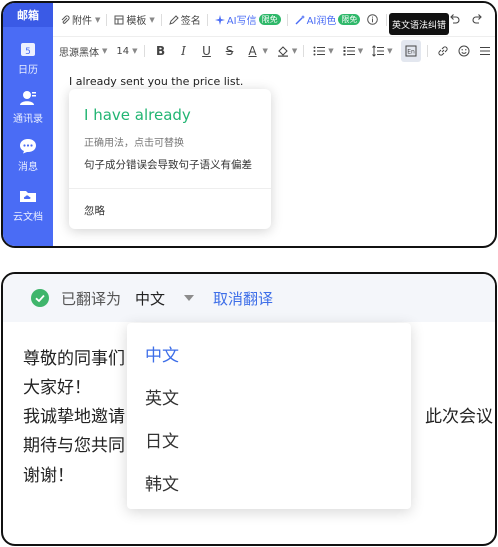 The width and height of the screenshot is (498, 547). Describe the element at coordinates (282, 51) in the screenshot. I see `paint-bucket-icon` at that location.